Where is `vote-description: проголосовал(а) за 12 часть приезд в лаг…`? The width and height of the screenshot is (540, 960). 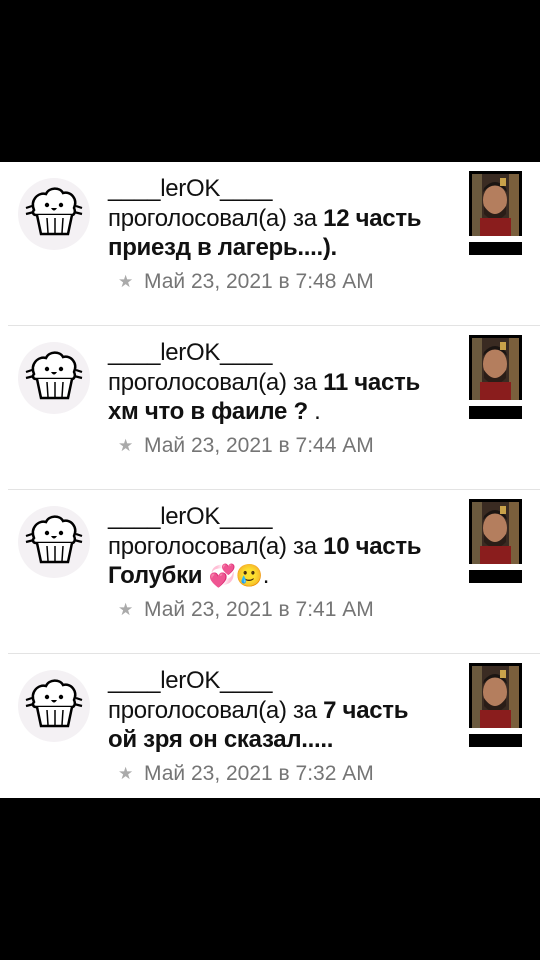 vote-description: проголосовал(а) за 12 часть приезд в лаг… is located at coordinates (283, 233).